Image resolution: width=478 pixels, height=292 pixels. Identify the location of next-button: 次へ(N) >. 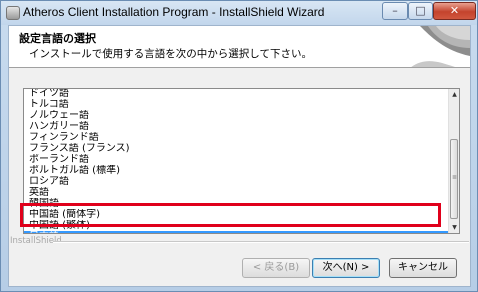
(346, 268).